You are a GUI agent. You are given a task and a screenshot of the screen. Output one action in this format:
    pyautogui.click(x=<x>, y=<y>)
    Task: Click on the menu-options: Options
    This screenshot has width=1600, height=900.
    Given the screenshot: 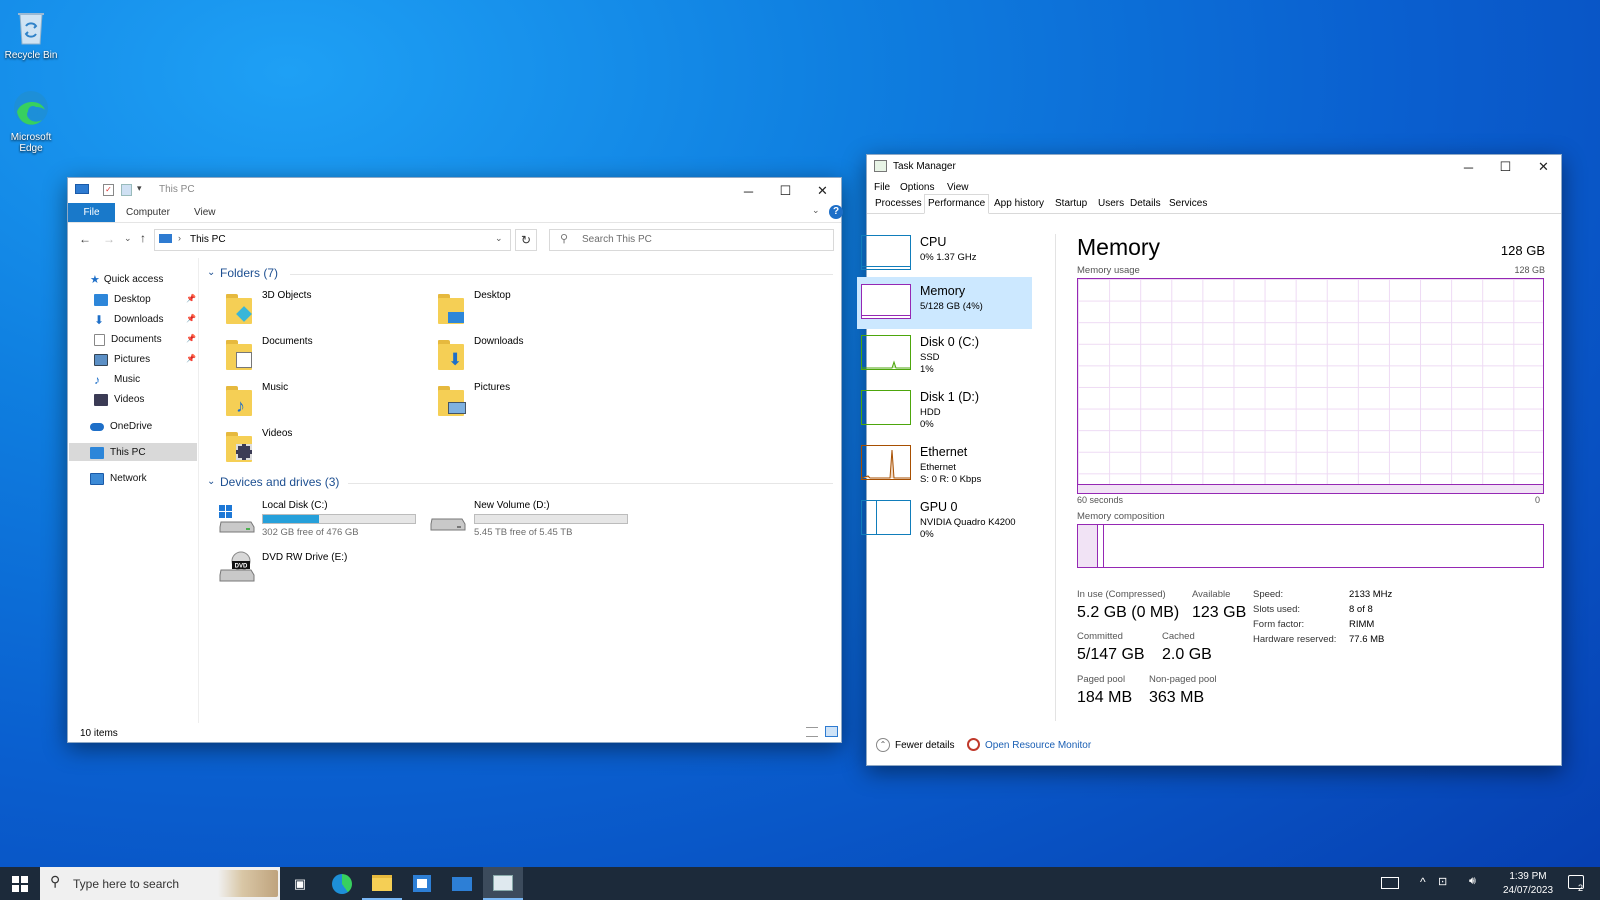 What is the action you would take?
    pyautogui.click(x=917, y=187)
    